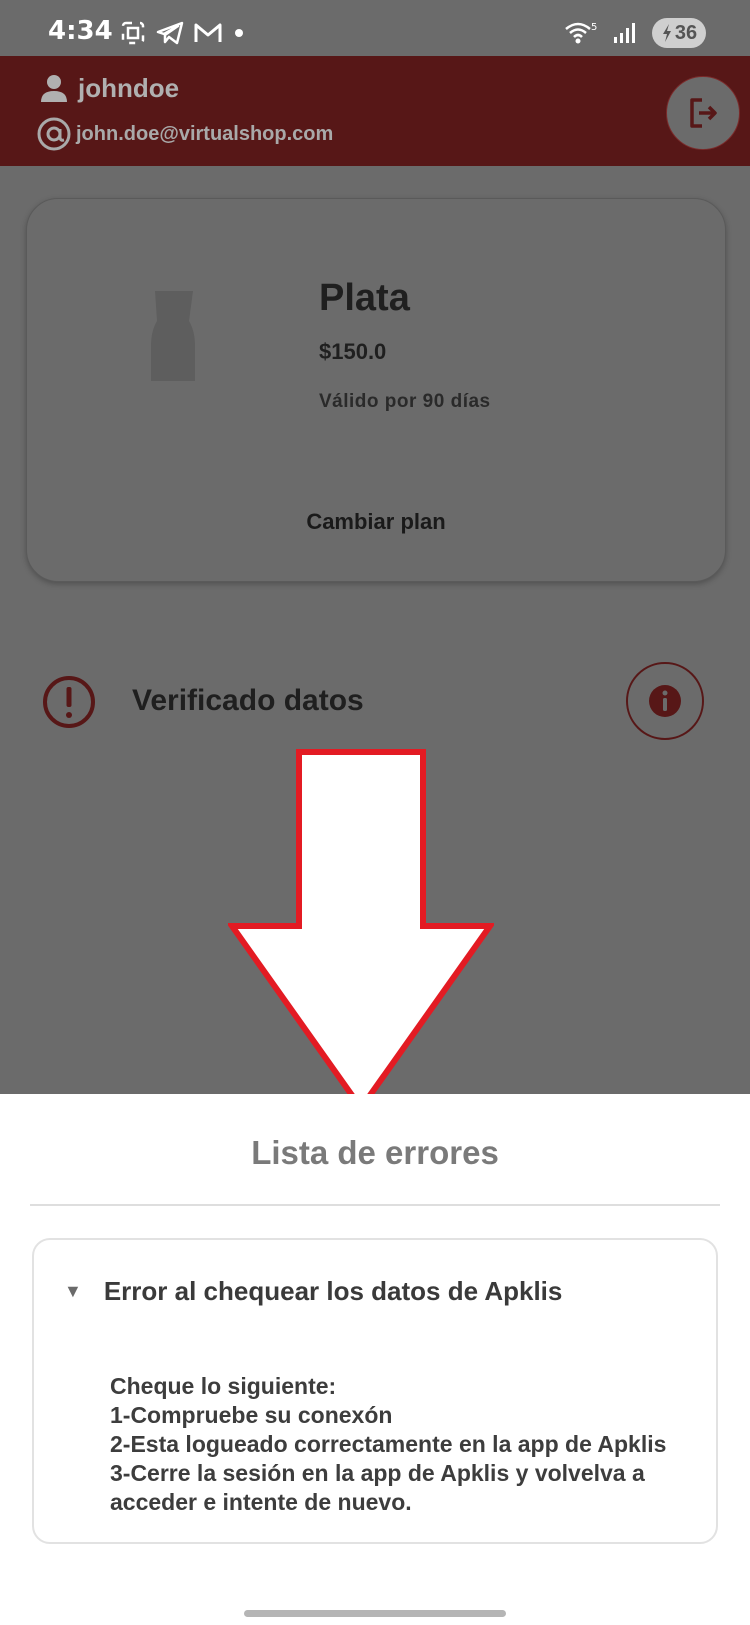  I want to click on error-detail-line: Cheque lo siguiente:, so click(223, 1386).